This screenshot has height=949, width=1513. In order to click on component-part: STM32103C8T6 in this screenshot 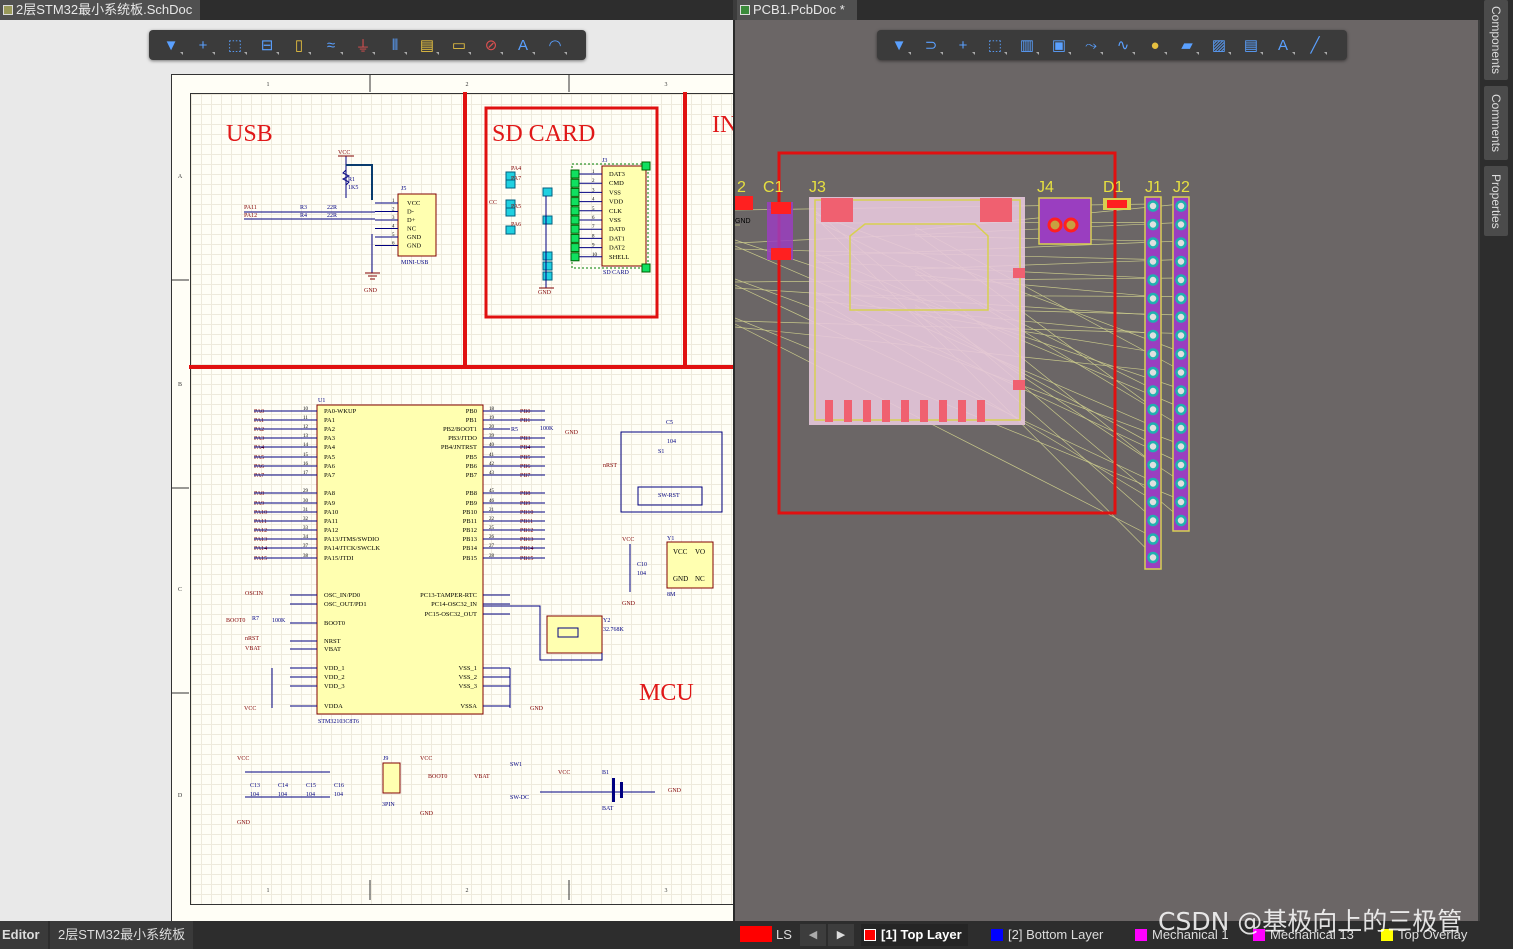, I will do `click(338, 722)`.